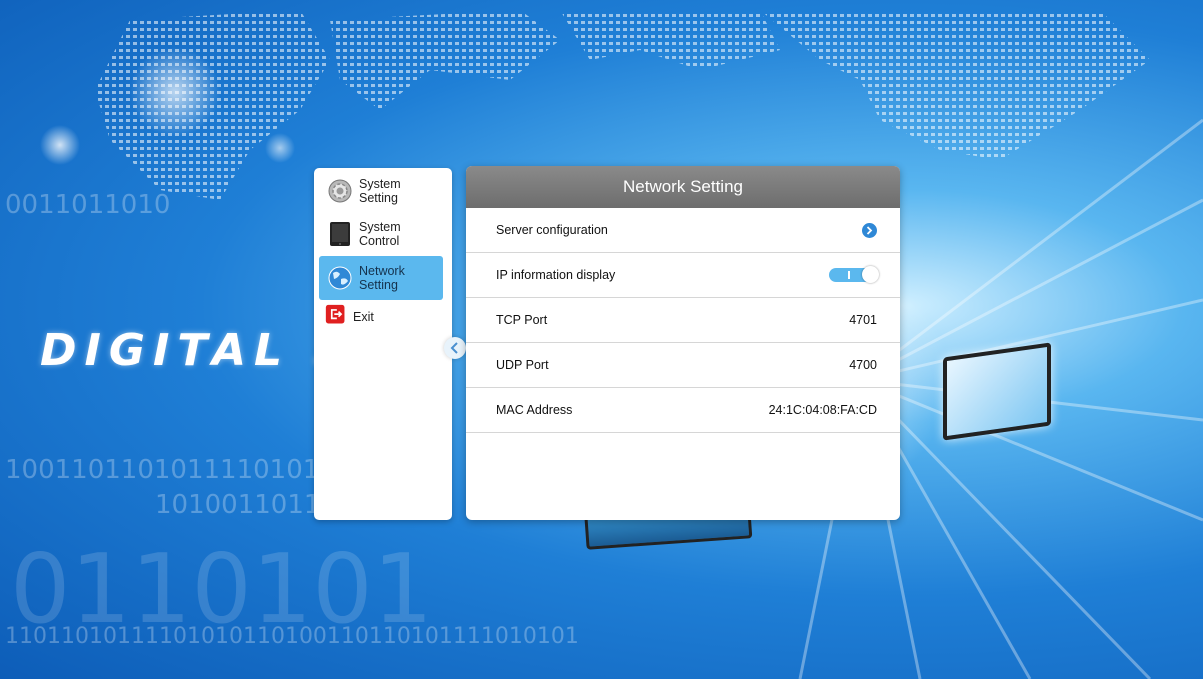 This screenshot has width=1203, height=679. I want to click on menu-item-network-setting: Network Setting, so click(381, 278).